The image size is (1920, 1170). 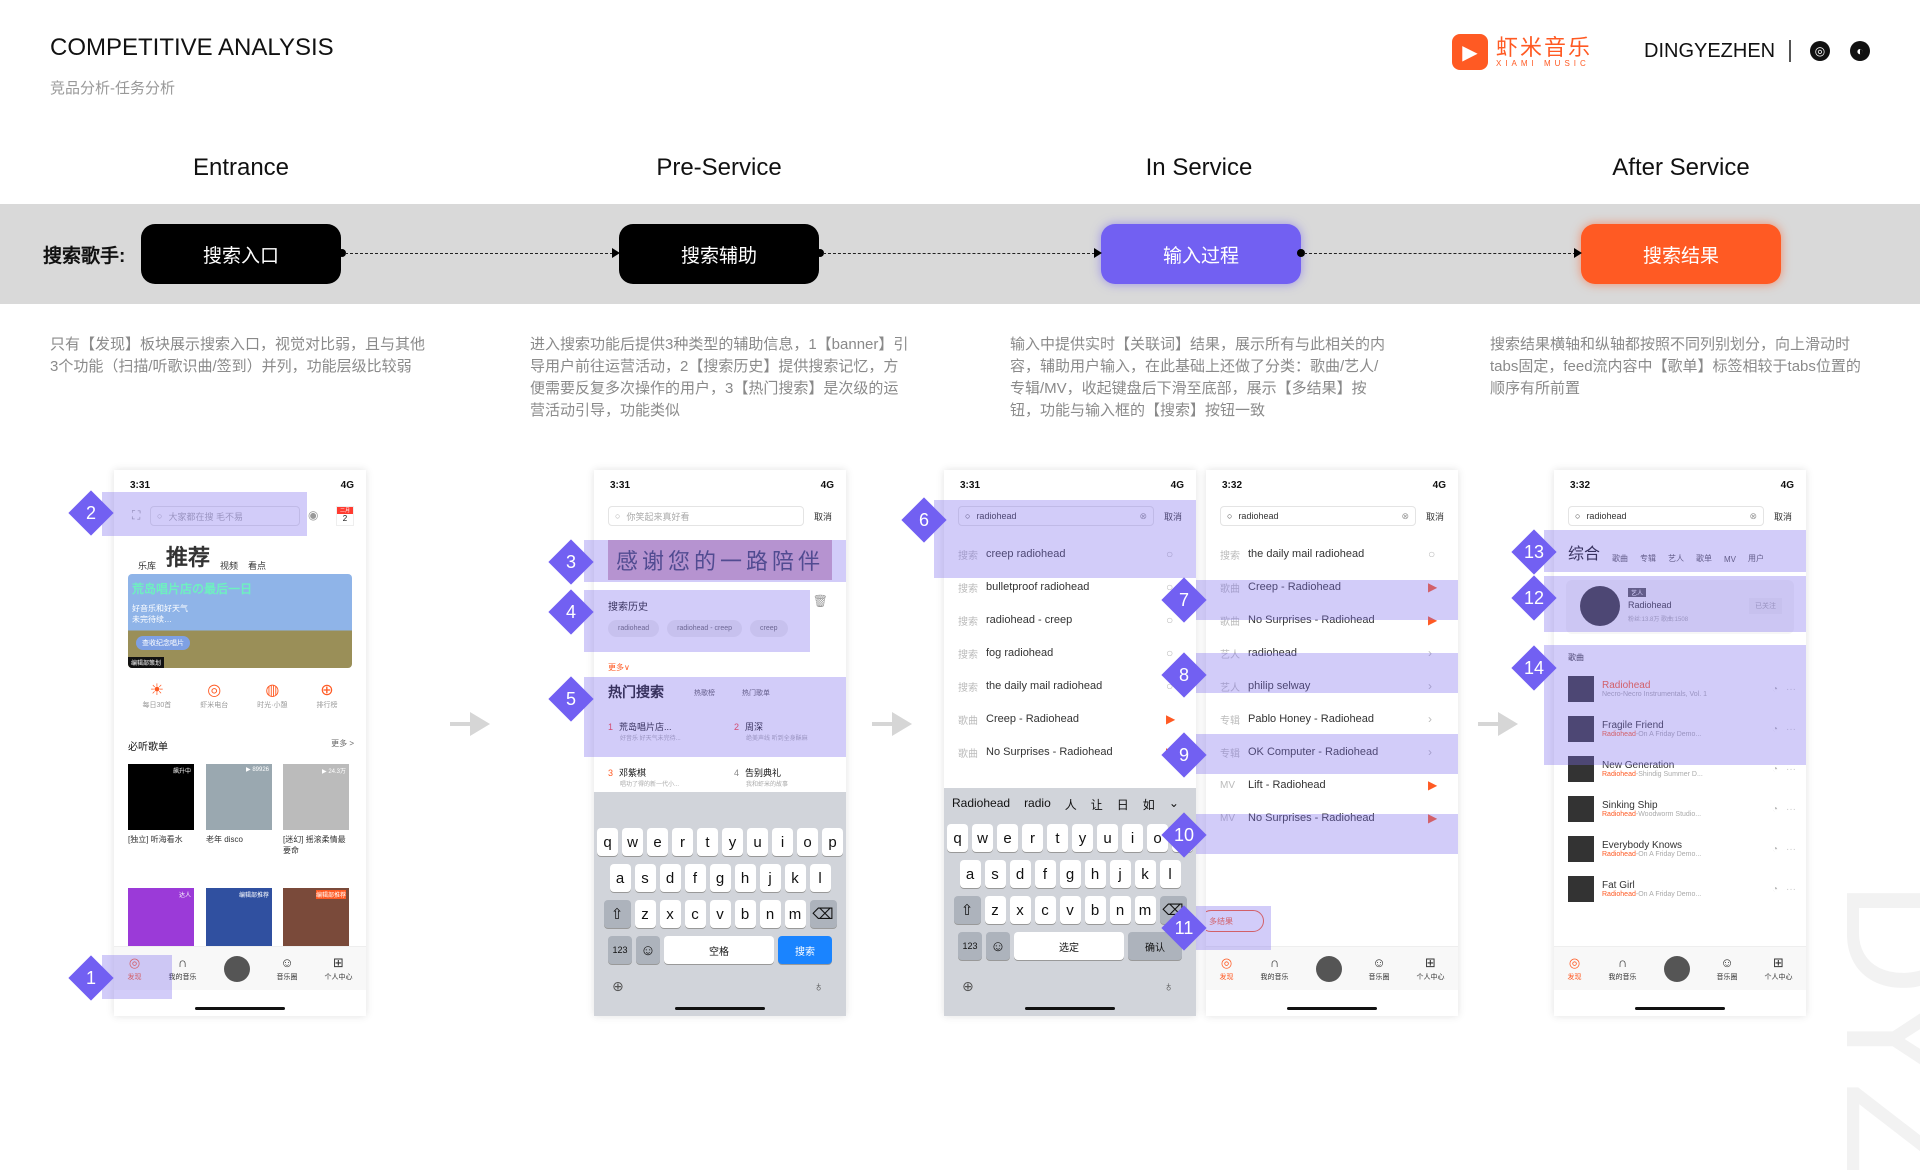 What do you see at coordinates (188, 556) in the screenshot?
I see `nav-recommend: 推荐` at bounding box center [188, 556].